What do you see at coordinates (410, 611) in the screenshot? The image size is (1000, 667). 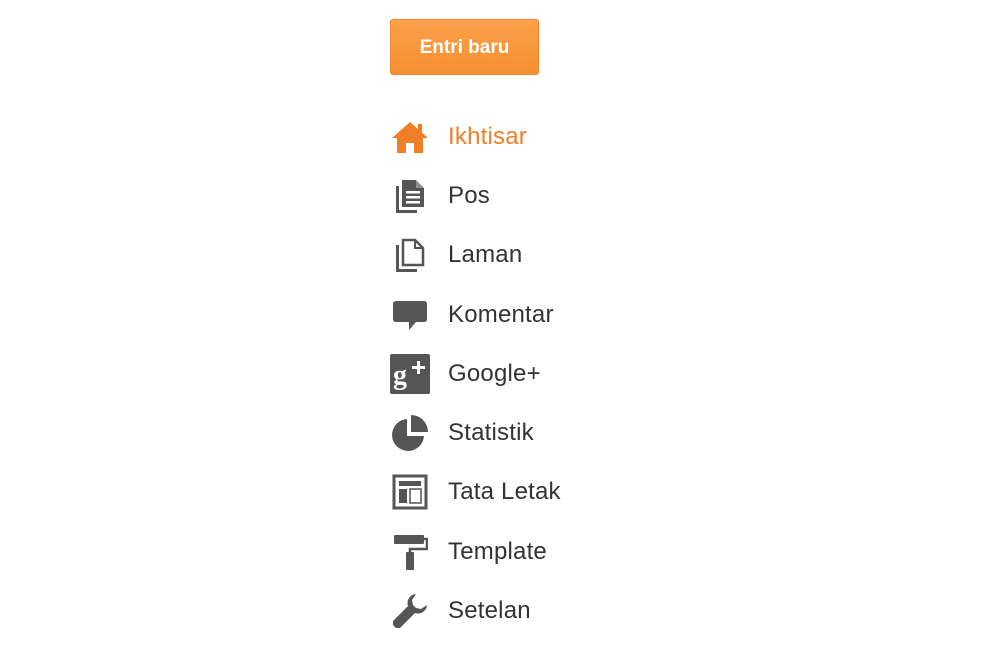 I see `wrench-icon` at bounding box center [410, 611].